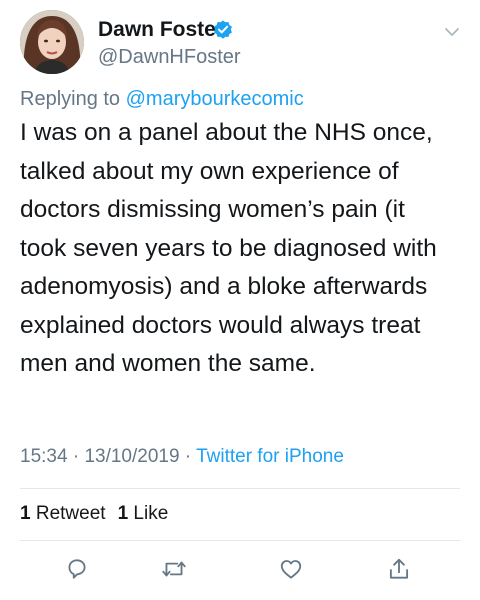 The height and width of the screenshot is (600, 480). I want to click on reply-button, so click(77, 569).